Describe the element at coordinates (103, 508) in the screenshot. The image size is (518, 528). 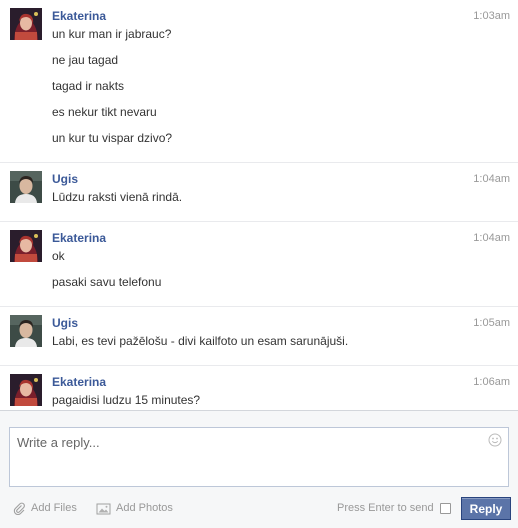
I see `camera-icon` at that location.